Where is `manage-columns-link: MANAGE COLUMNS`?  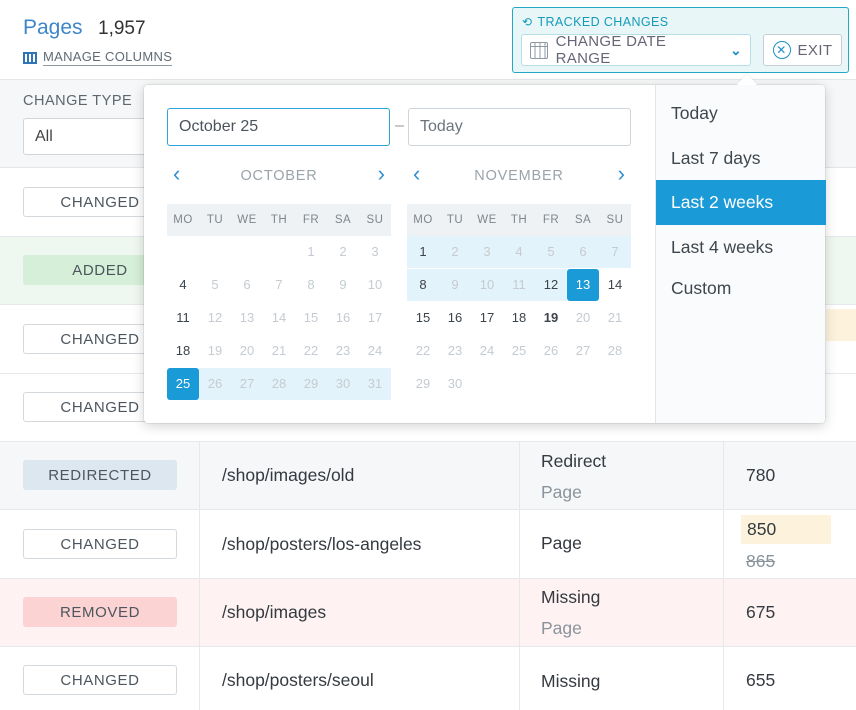
manage-columns-link: MANAGE COLUMNS is located at coordinates (98, 57).